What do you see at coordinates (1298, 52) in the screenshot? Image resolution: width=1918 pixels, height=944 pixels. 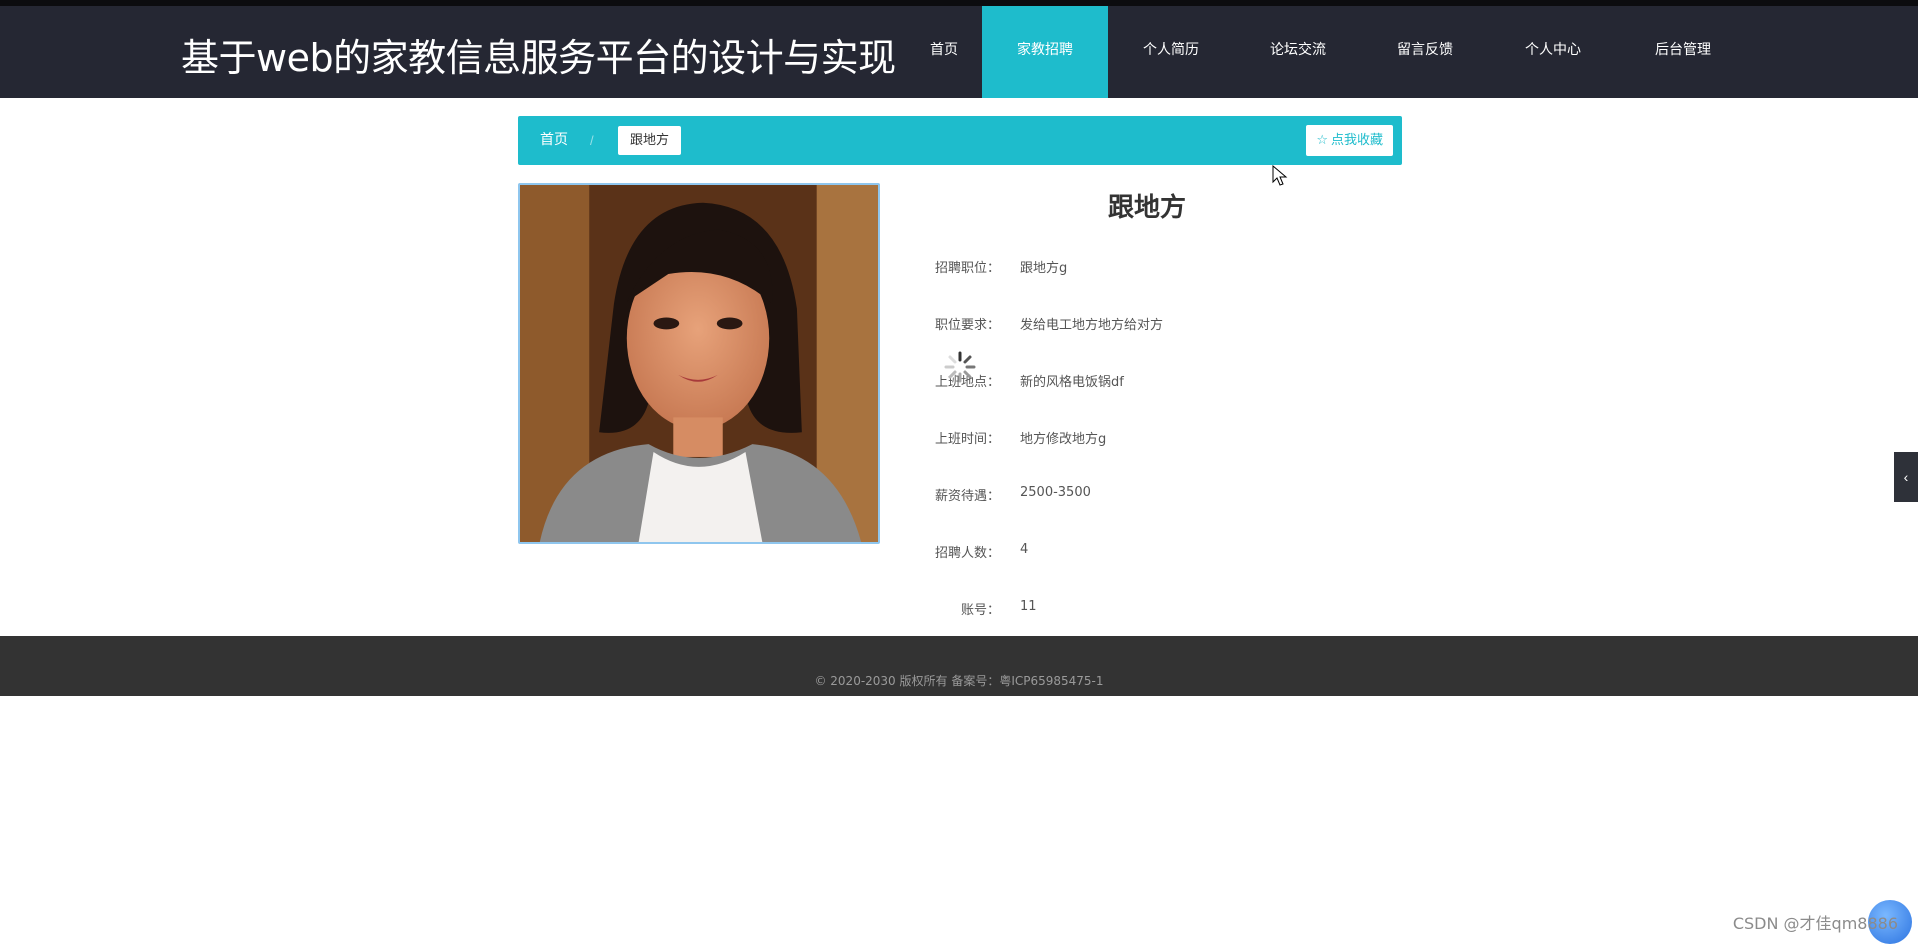 I see `nav-item-forum: 论坛交流` at bounding box center [1298, 52].